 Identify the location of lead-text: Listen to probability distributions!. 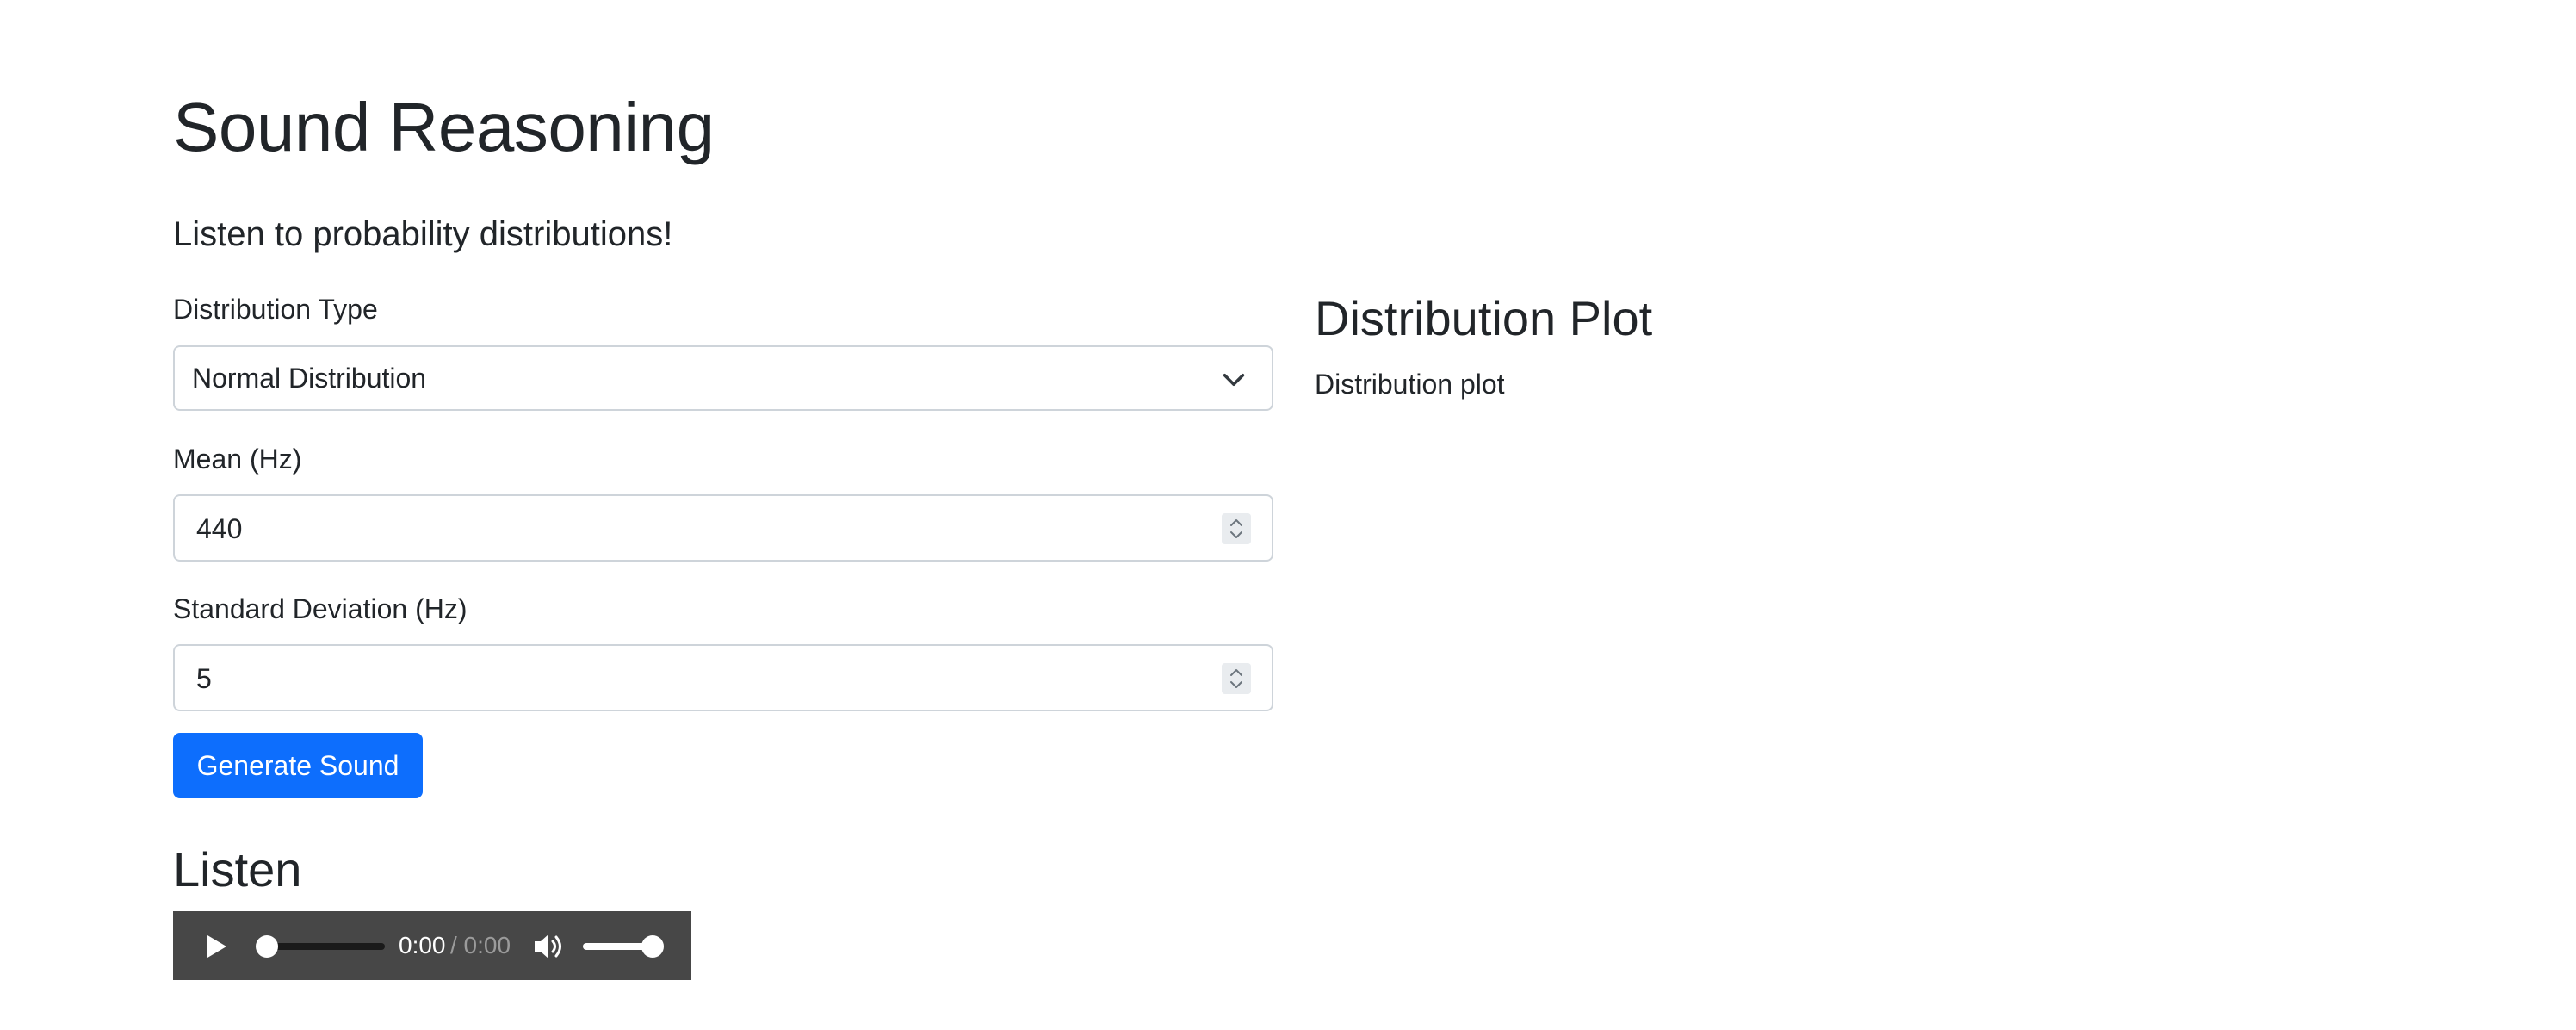
(423, 234).